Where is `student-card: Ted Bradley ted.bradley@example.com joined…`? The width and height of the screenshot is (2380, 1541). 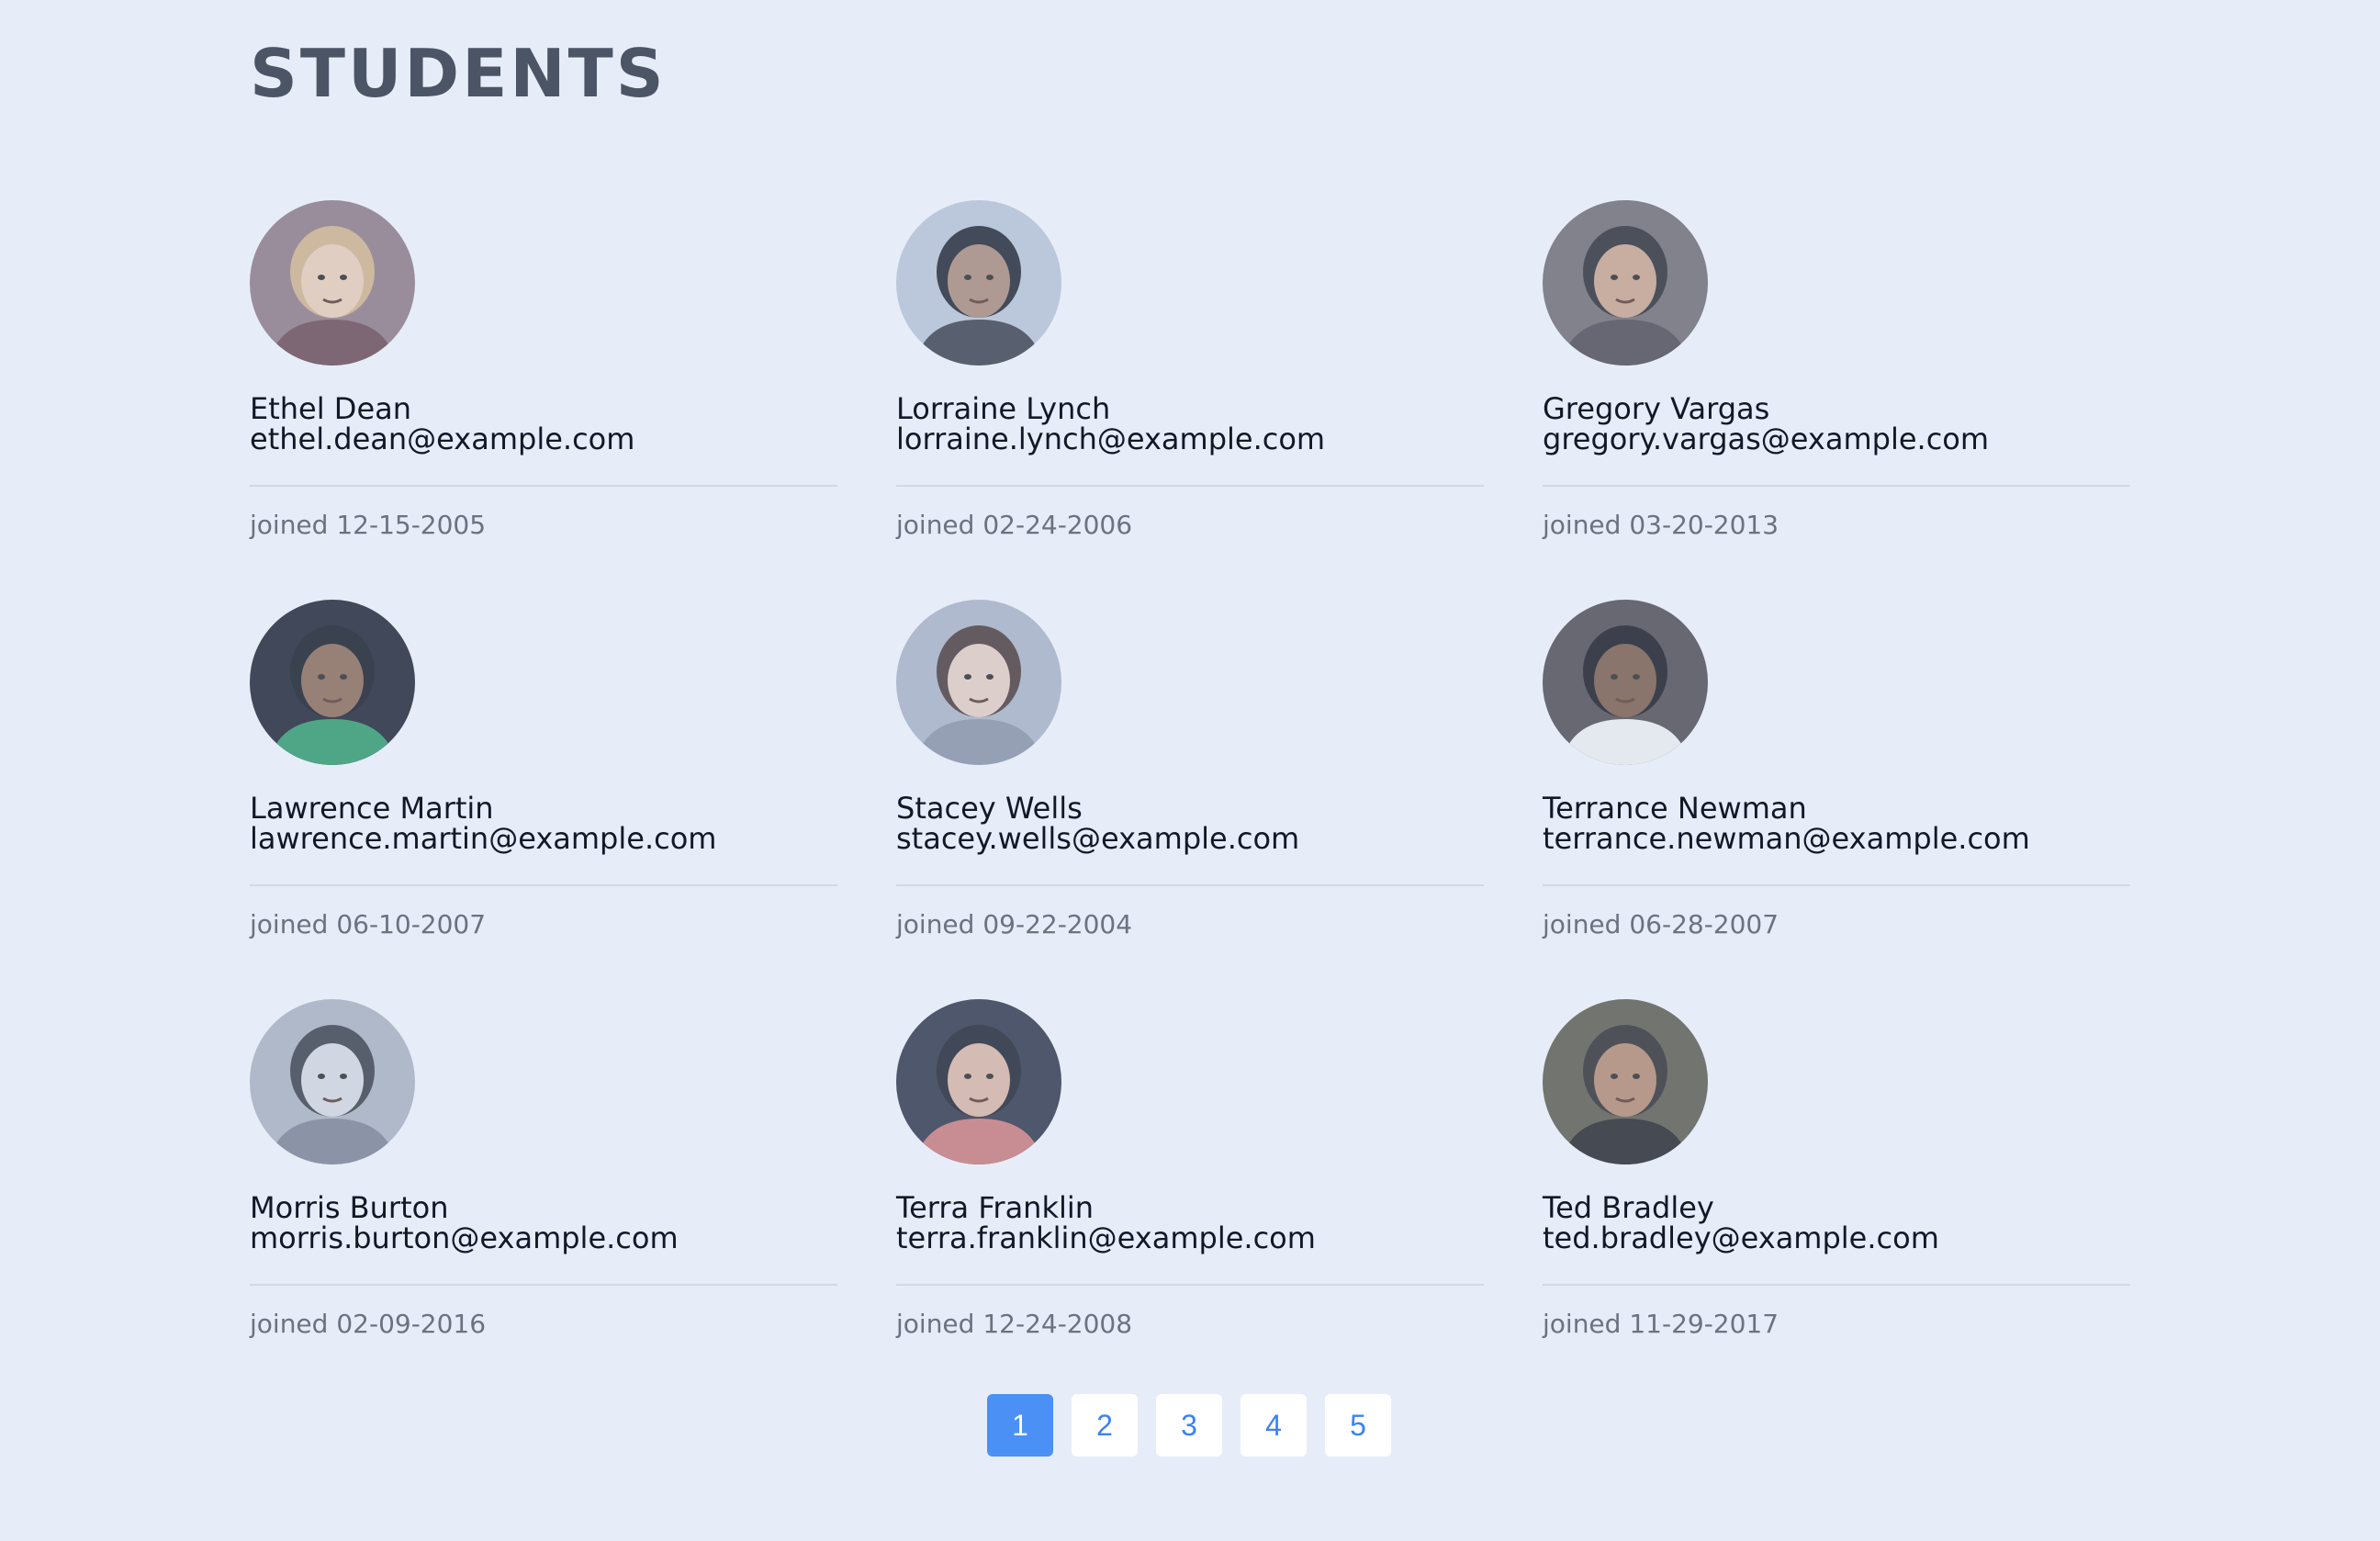 student-card: Ted Bradley ted.bradley@example.com joined… is located at coordinates (1836, 1199).